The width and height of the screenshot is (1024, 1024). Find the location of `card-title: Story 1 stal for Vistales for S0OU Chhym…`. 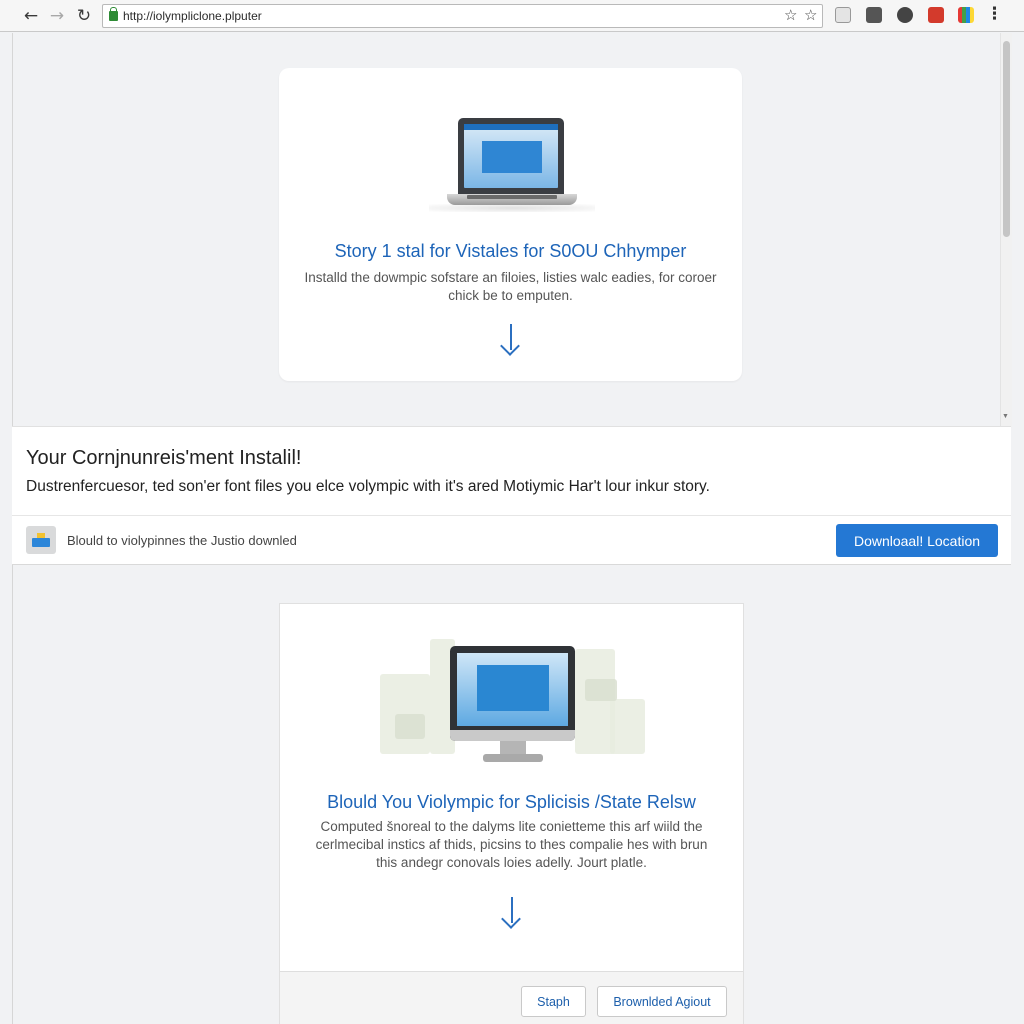

card-title: Story 1 stal for Vistales for S0OU Chhym… is located at coordinates (510, 251).